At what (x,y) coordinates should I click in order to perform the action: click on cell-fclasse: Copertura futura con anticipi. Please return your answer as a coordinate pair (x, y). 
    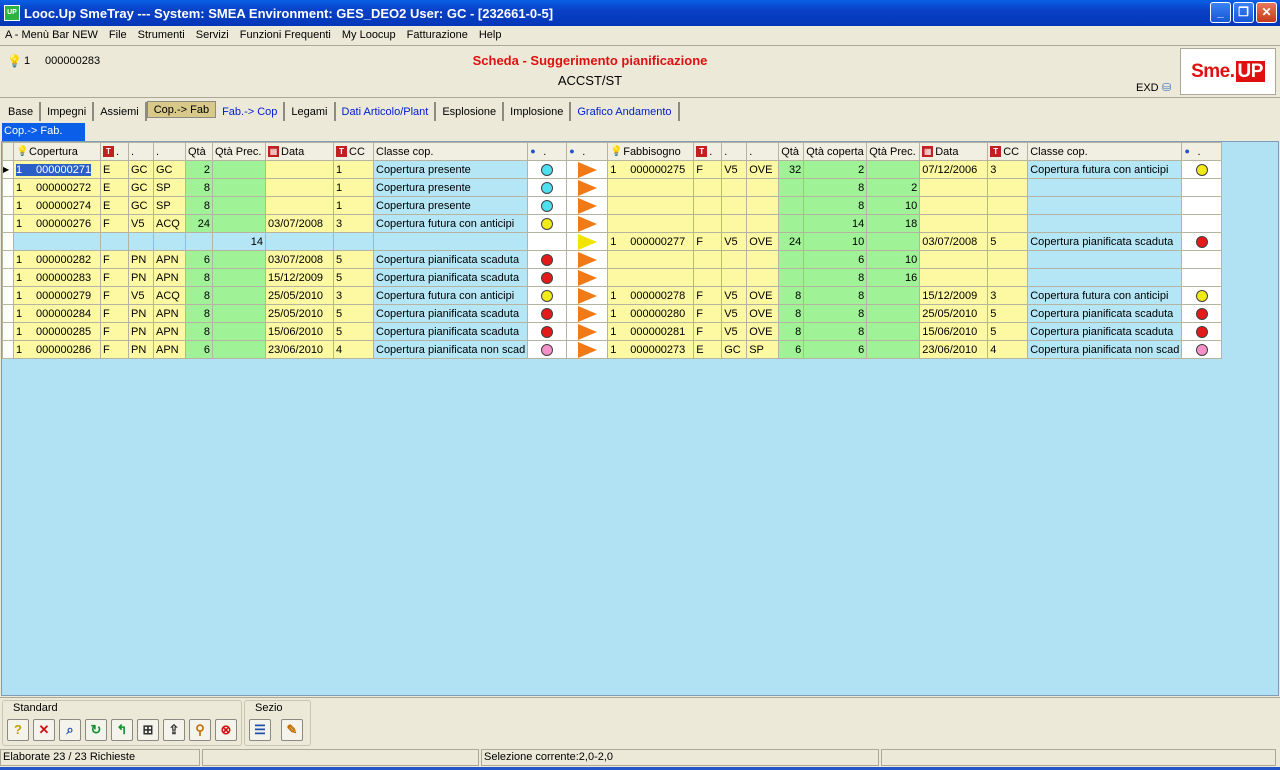
    Looking at the image, I should click on (1105, 295).